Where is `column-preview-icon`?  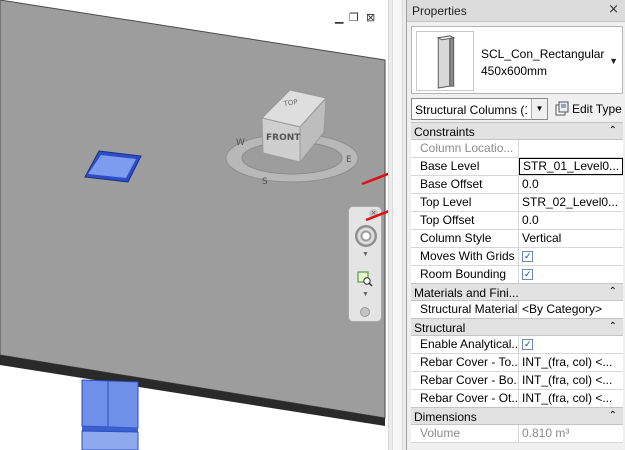 column-preview-icon is located at coordinates (445, 61).